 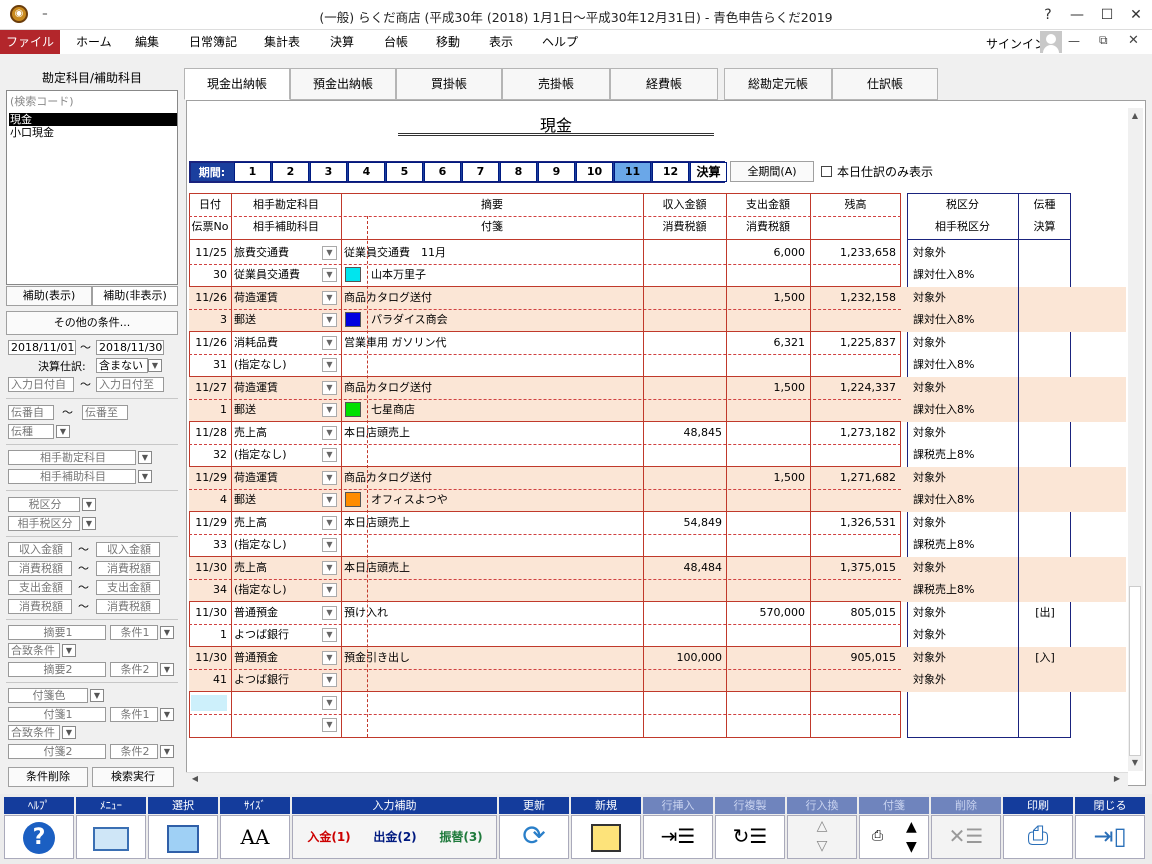 I want to click on tag1-input: 付箋1, so click(x=57, y=714).